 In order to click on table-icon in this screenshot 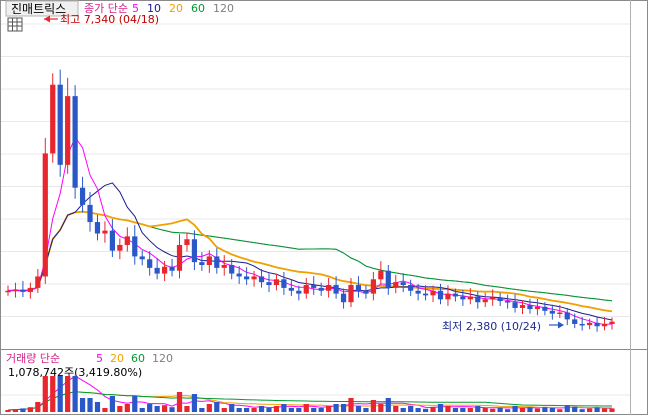, I will do `click(15, 24)`.